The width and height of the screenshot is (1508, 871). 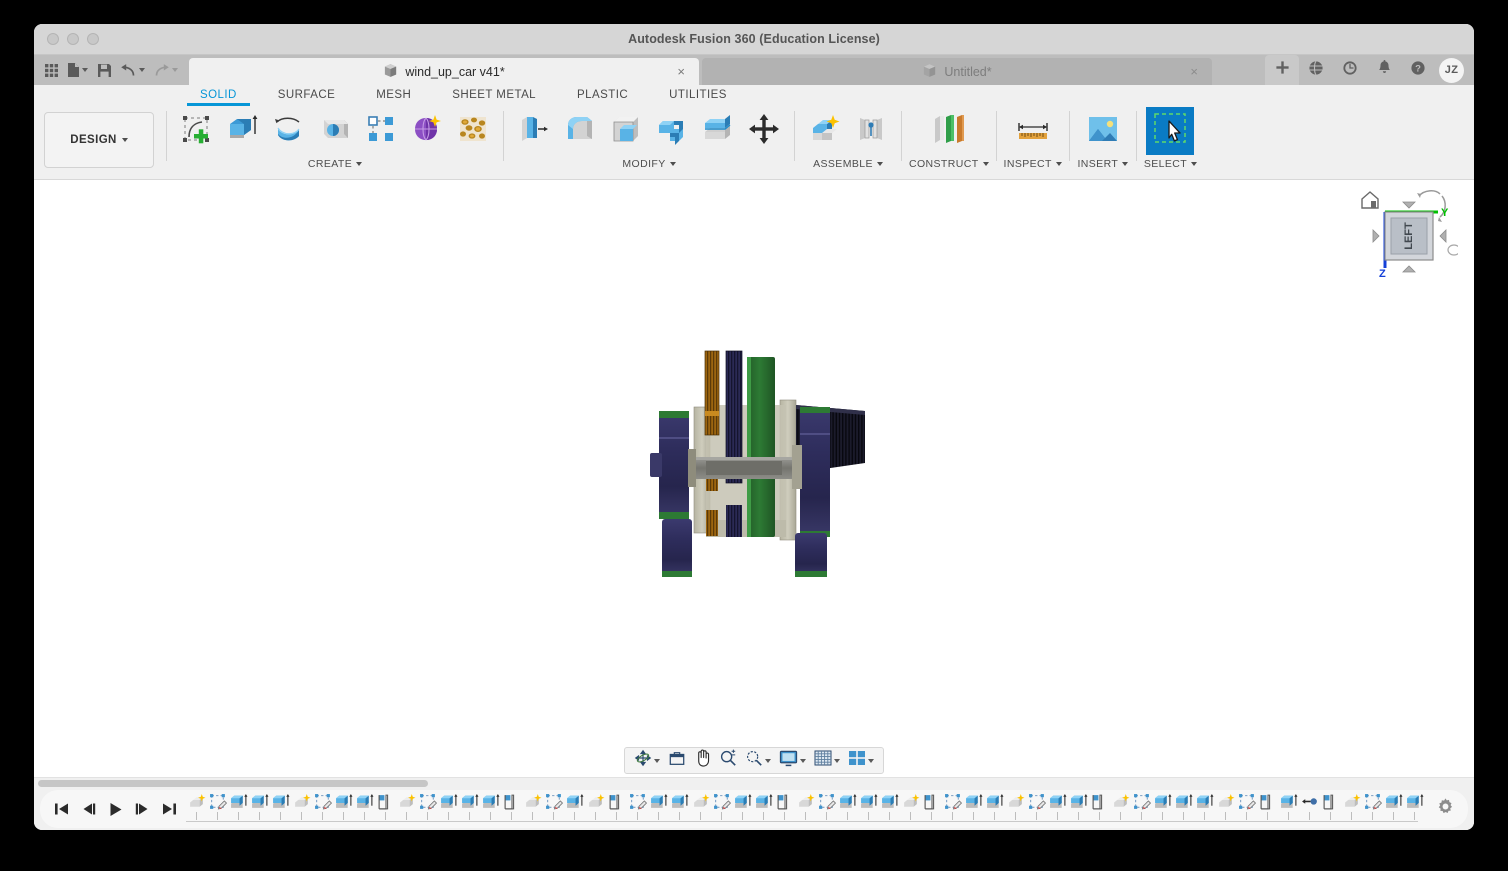 I want to click on offset-plane-button, so click(x=949, y=131).